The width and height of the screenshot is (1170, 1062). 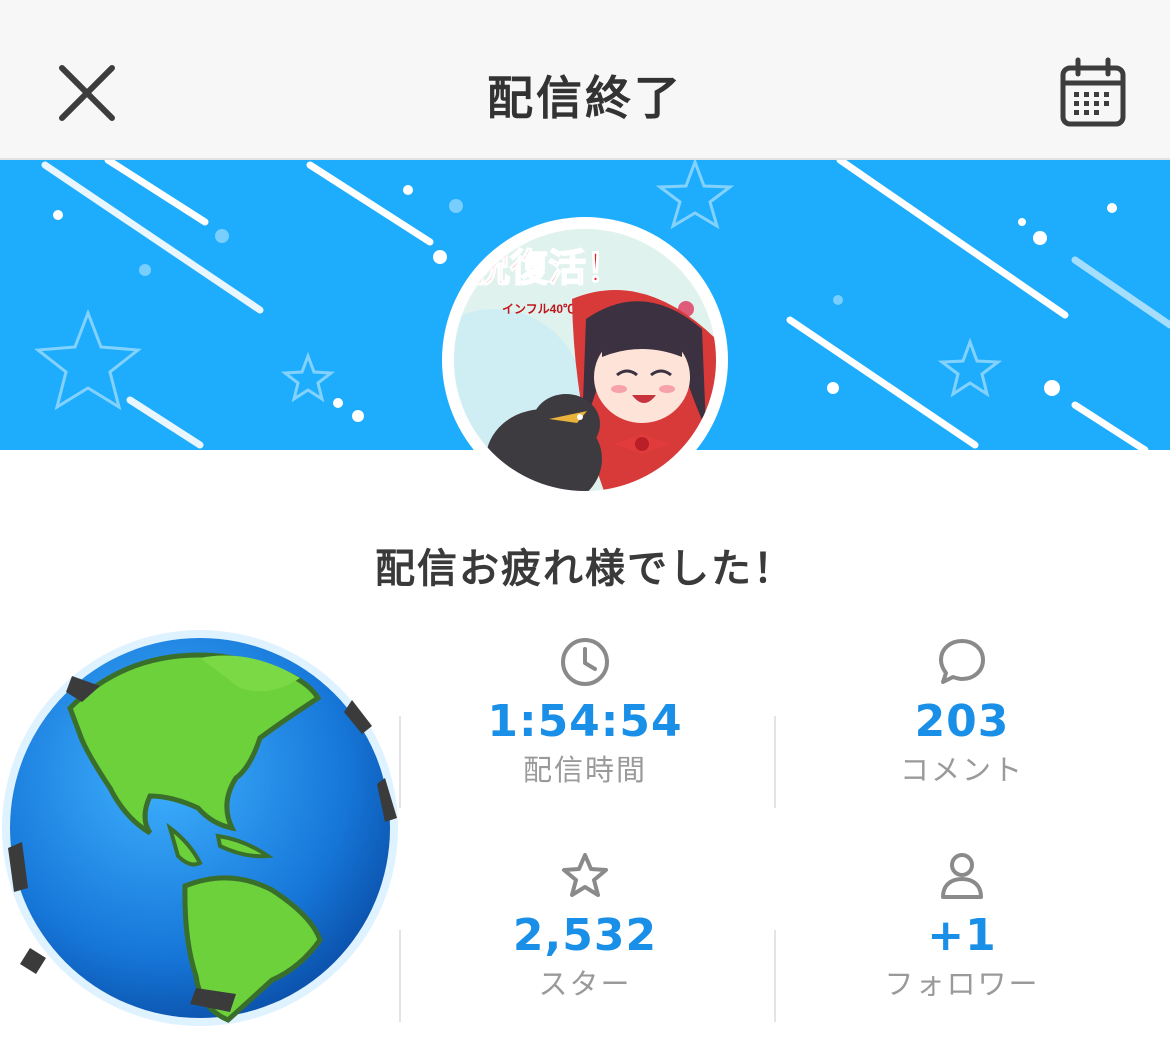 I want to click on avatar: 祝復活！ インフル40℃から生還した女, so click(x=585, y=360).